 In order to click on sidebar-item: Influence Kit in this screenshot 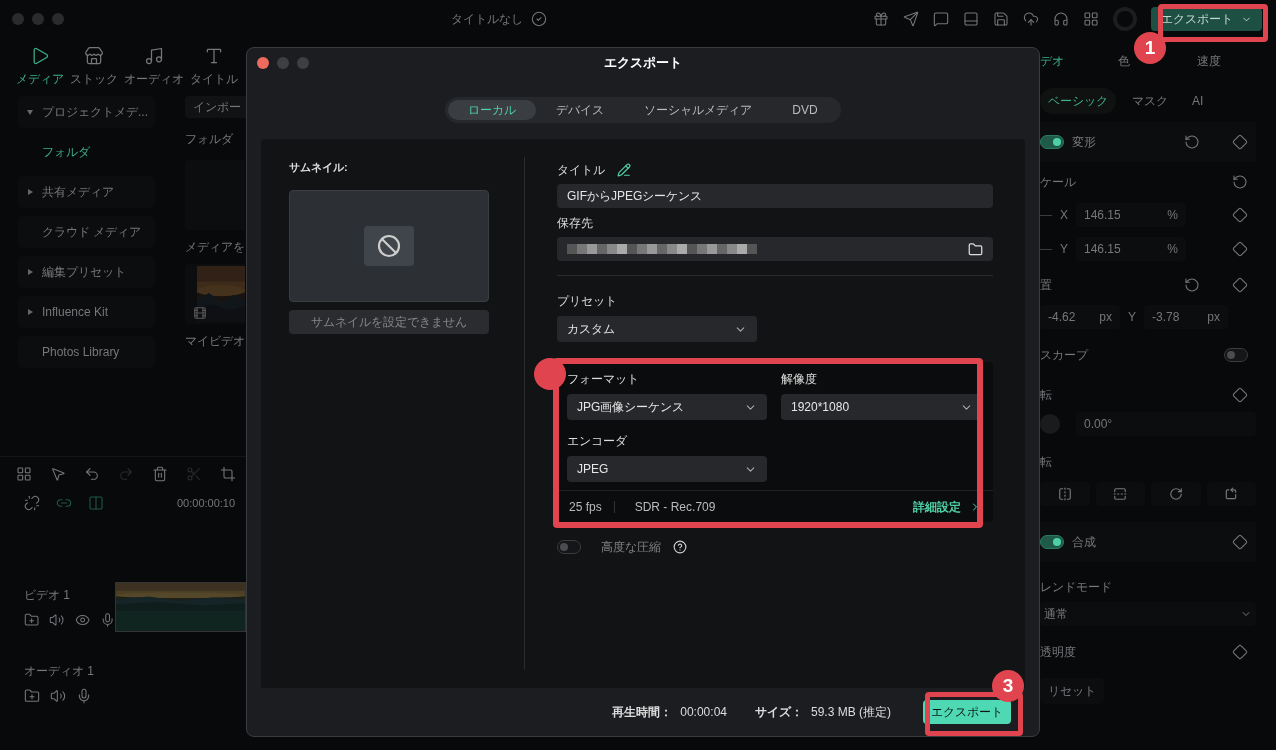, I will do `click(86, 312)`.